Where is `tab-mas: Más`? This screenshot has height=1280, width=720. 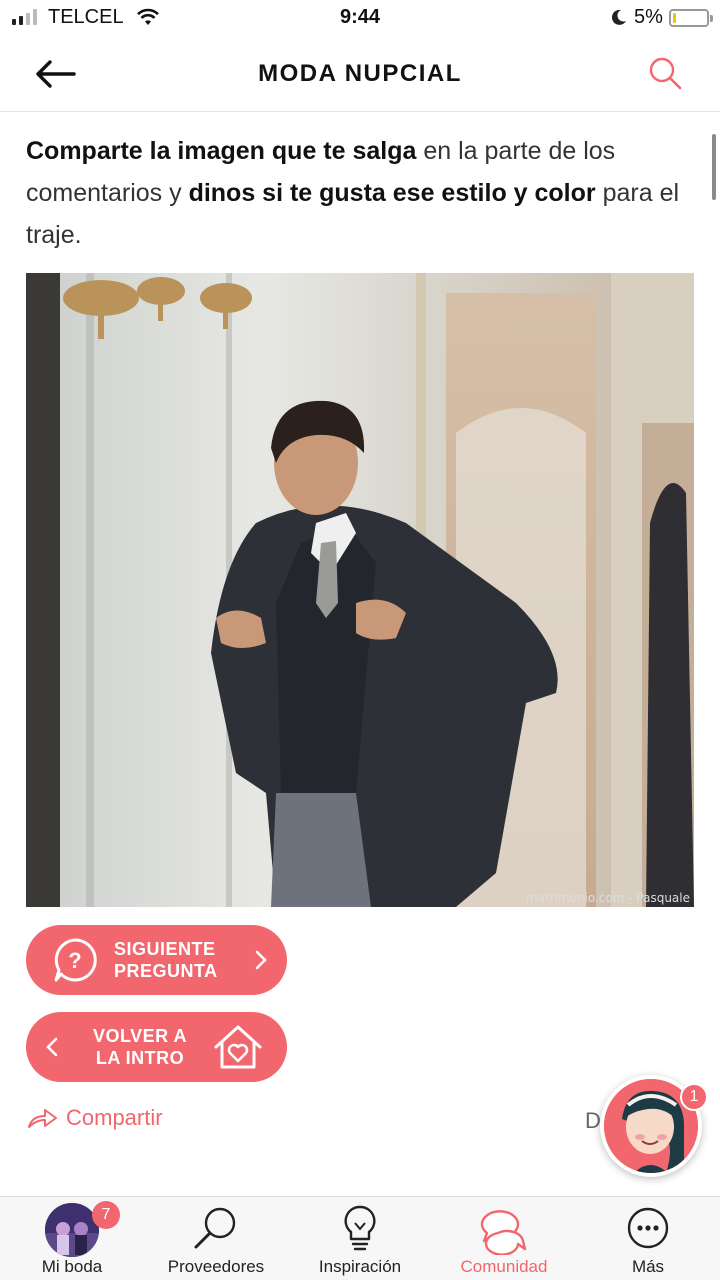
tab-mas: Más is located at coordinates (648, 1238).